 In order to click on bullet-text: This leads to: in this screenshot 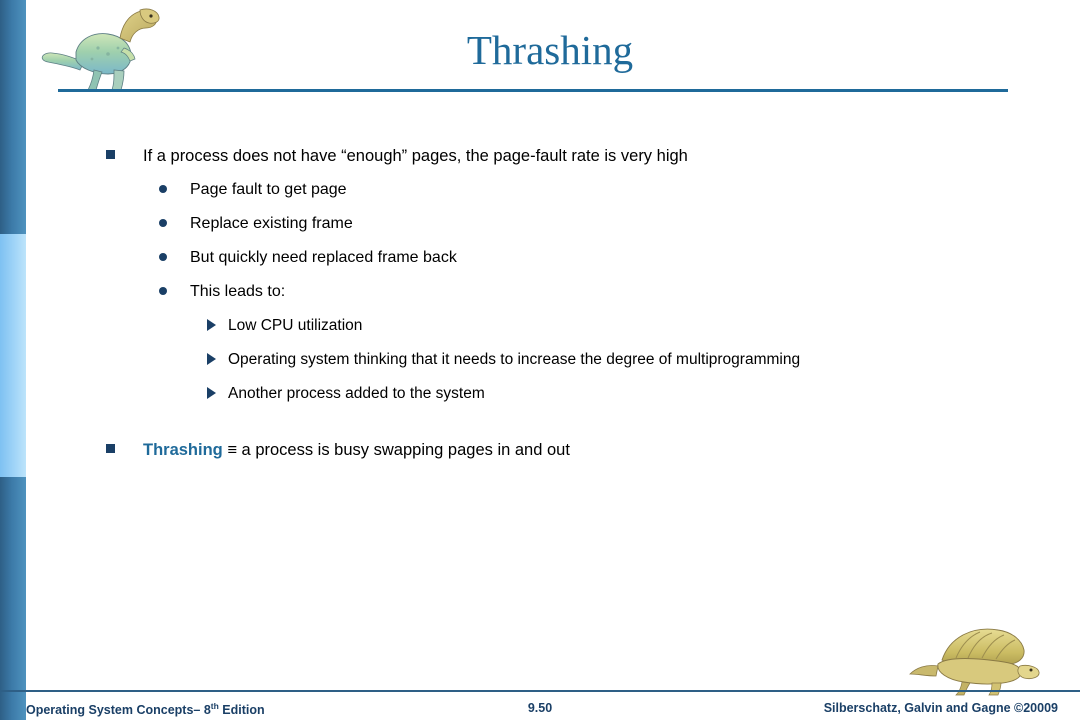, I will do `click(238, 291)`.